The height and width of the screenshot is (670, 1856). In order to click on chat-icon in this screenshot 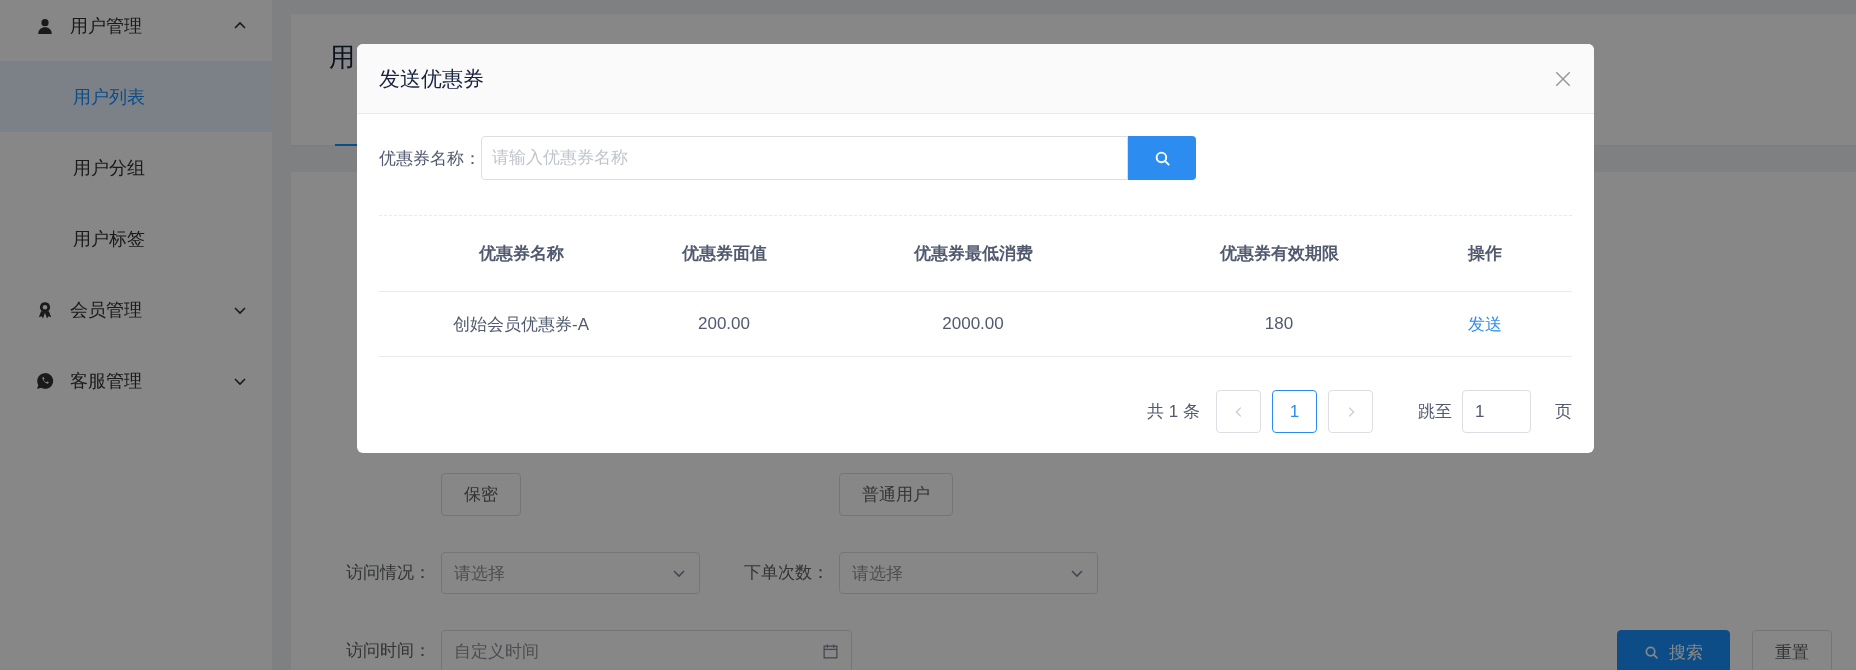, I will do `click(45, 380)`.